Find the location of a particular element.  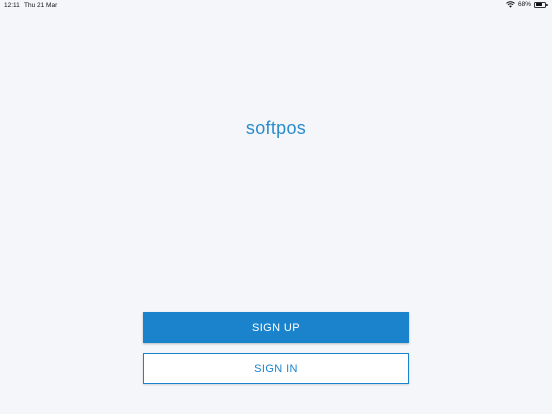

battery-percentage: 68% is located at coordinates (524, 4).